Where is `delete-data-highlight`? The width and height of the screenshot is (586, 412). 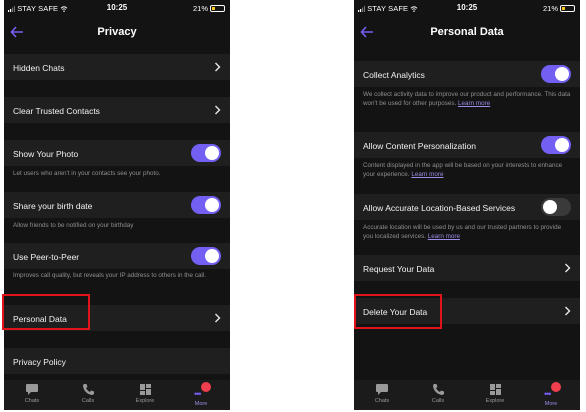
delete-data-highlight is located at coordinates (398, 311).